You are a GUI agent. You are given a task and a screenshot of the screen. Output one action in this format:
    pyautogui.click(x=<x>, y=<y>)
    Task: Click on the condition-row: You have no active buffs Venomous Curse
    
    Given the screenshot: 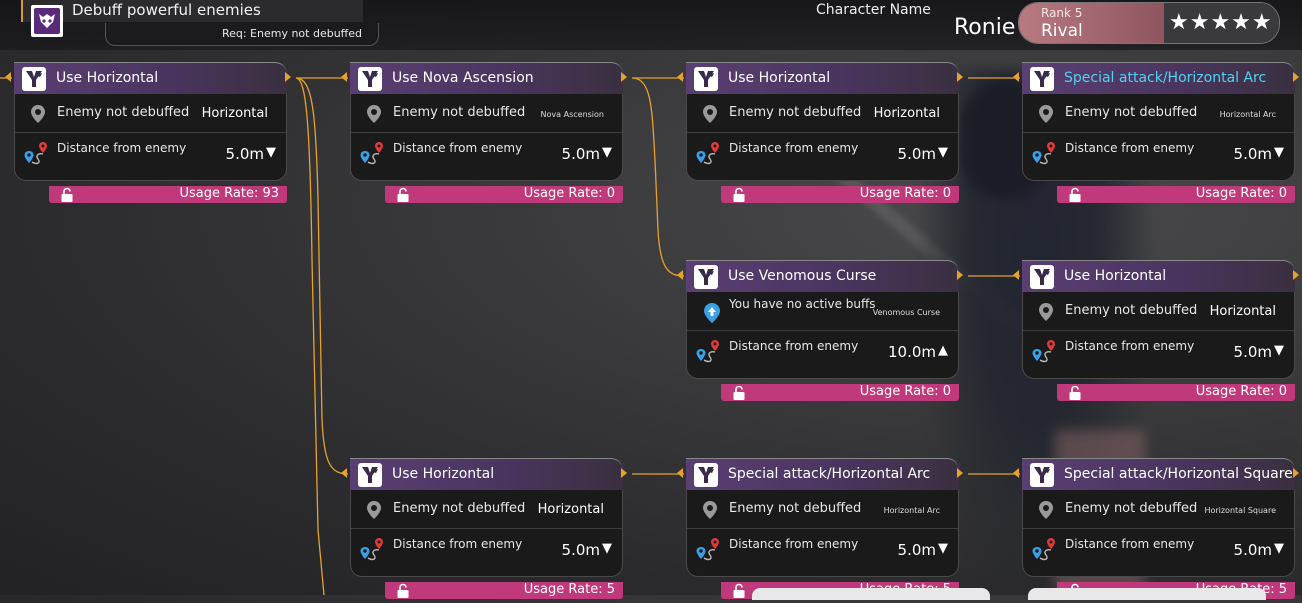 What is the action you would take?
    pyautogui.click(x=822, y=311)
    